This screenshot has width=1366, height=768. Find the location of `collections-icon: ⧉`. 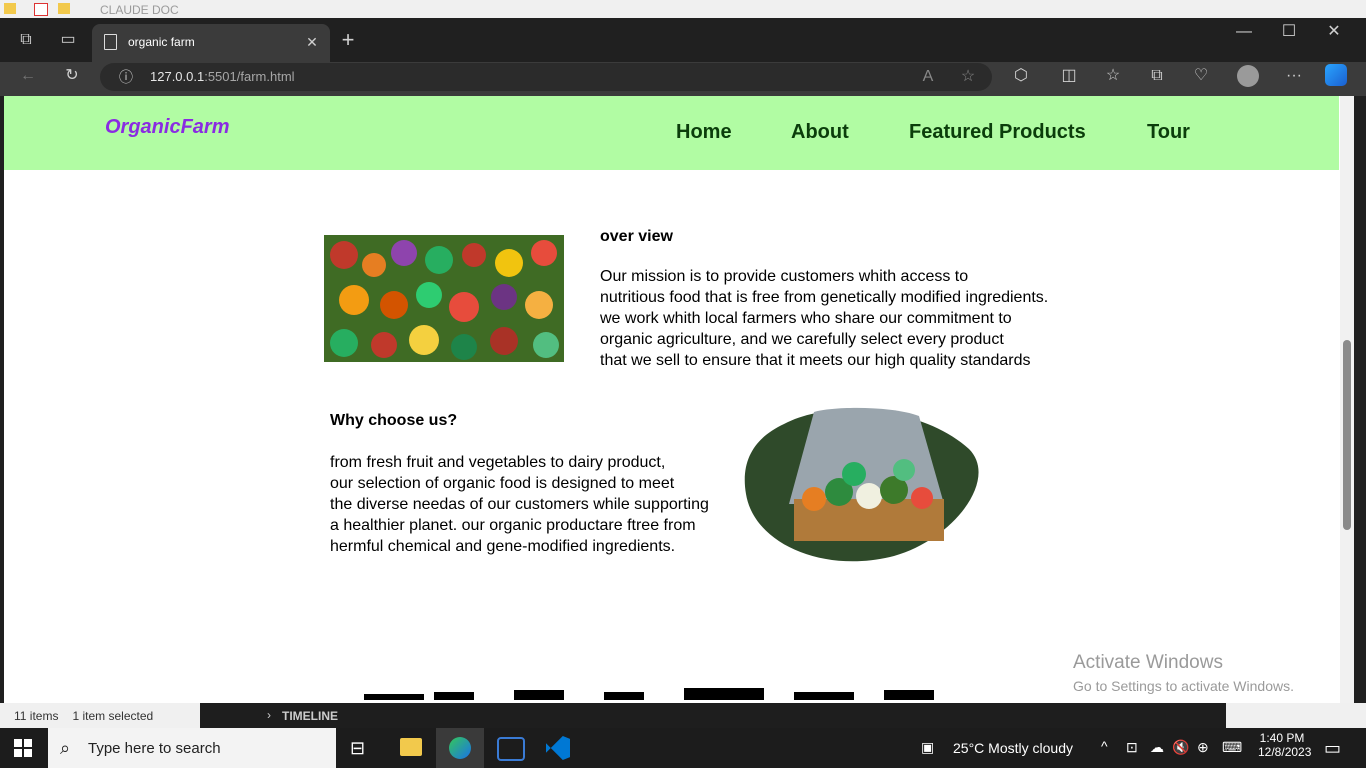

collections-icon: ⧉ is located at coordinates (1157, 76).